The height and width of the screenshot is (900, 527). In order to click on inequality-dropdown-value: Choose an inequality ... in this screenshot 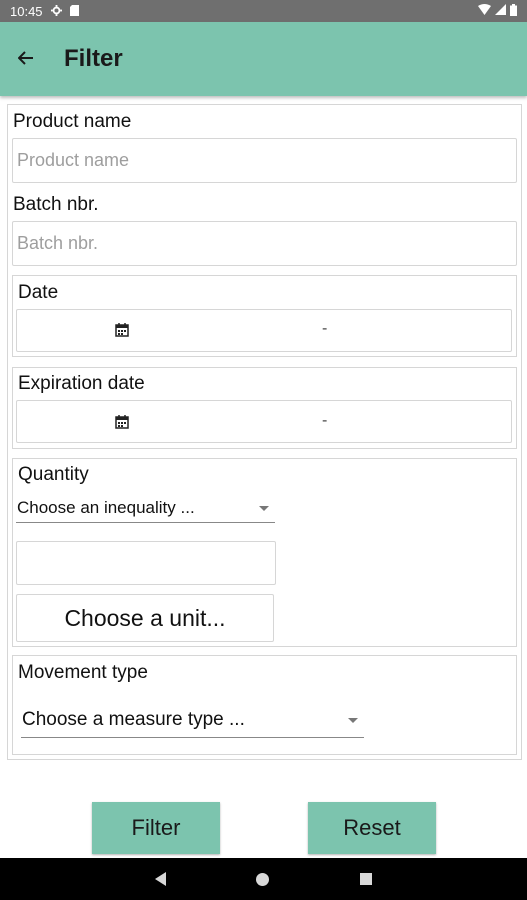, I will do `click(106, 507)`.